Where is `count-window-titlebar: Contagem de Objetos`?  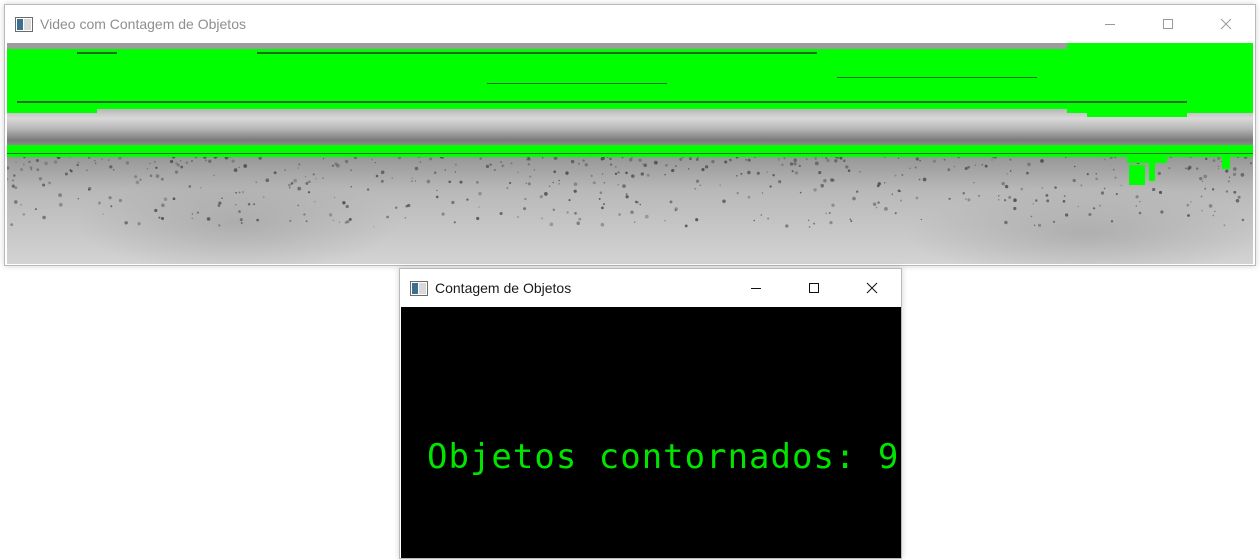
count-window-titlebar: Contagem de Objetos is located at coordinates (650, 288).